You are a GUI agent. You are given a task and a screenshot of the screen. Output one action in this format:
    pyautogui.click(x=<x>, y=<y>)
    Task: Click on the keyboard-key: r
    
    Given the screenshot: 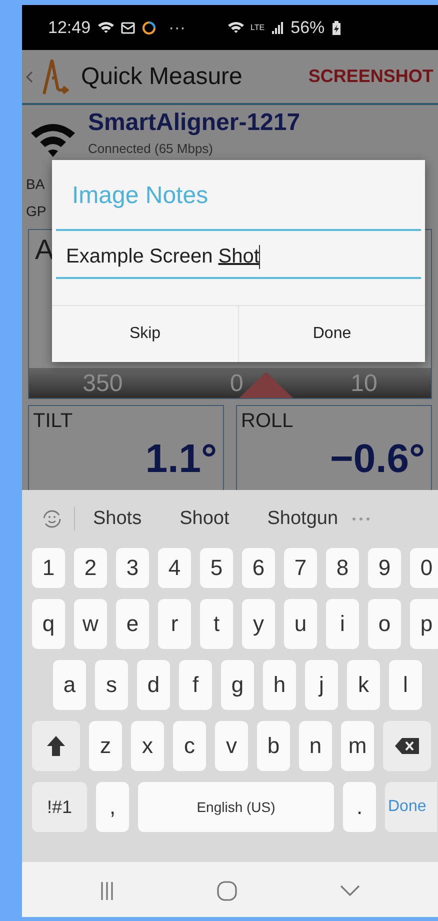 What is the action you would take?
    pyautogui.click(x=174, y=624)
    